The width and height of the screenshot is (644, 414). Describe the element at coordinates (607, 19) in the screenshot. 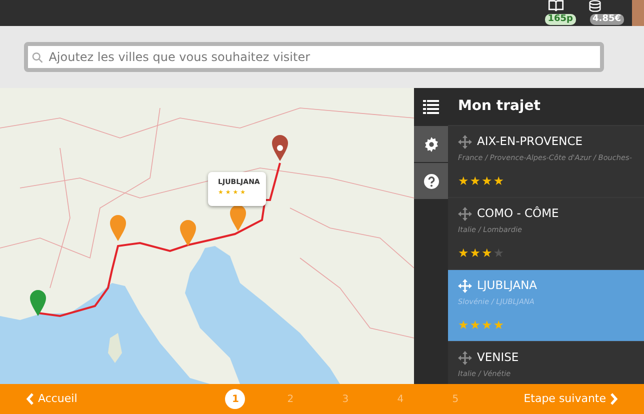

I see `money-badge: 4.85€` at that location.